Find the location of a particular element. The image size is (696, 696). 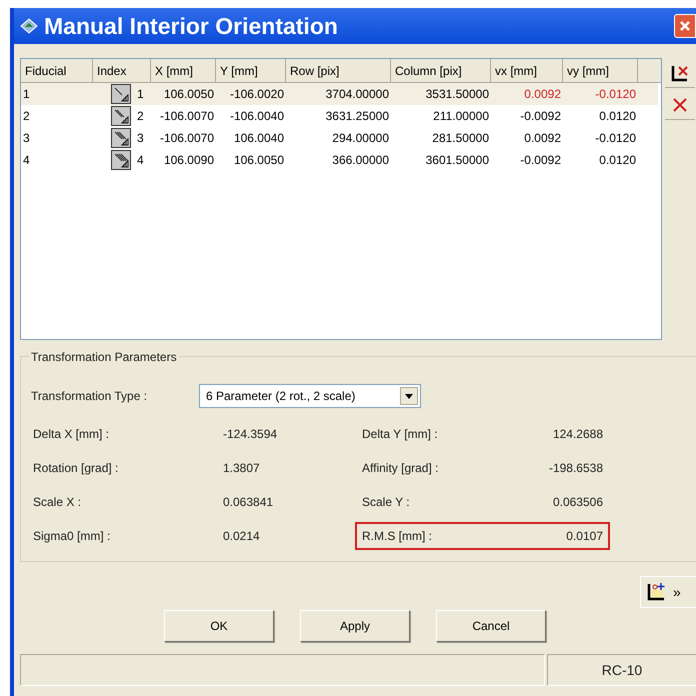

table-cell-text: 4 is located at coordinates (140, 160).